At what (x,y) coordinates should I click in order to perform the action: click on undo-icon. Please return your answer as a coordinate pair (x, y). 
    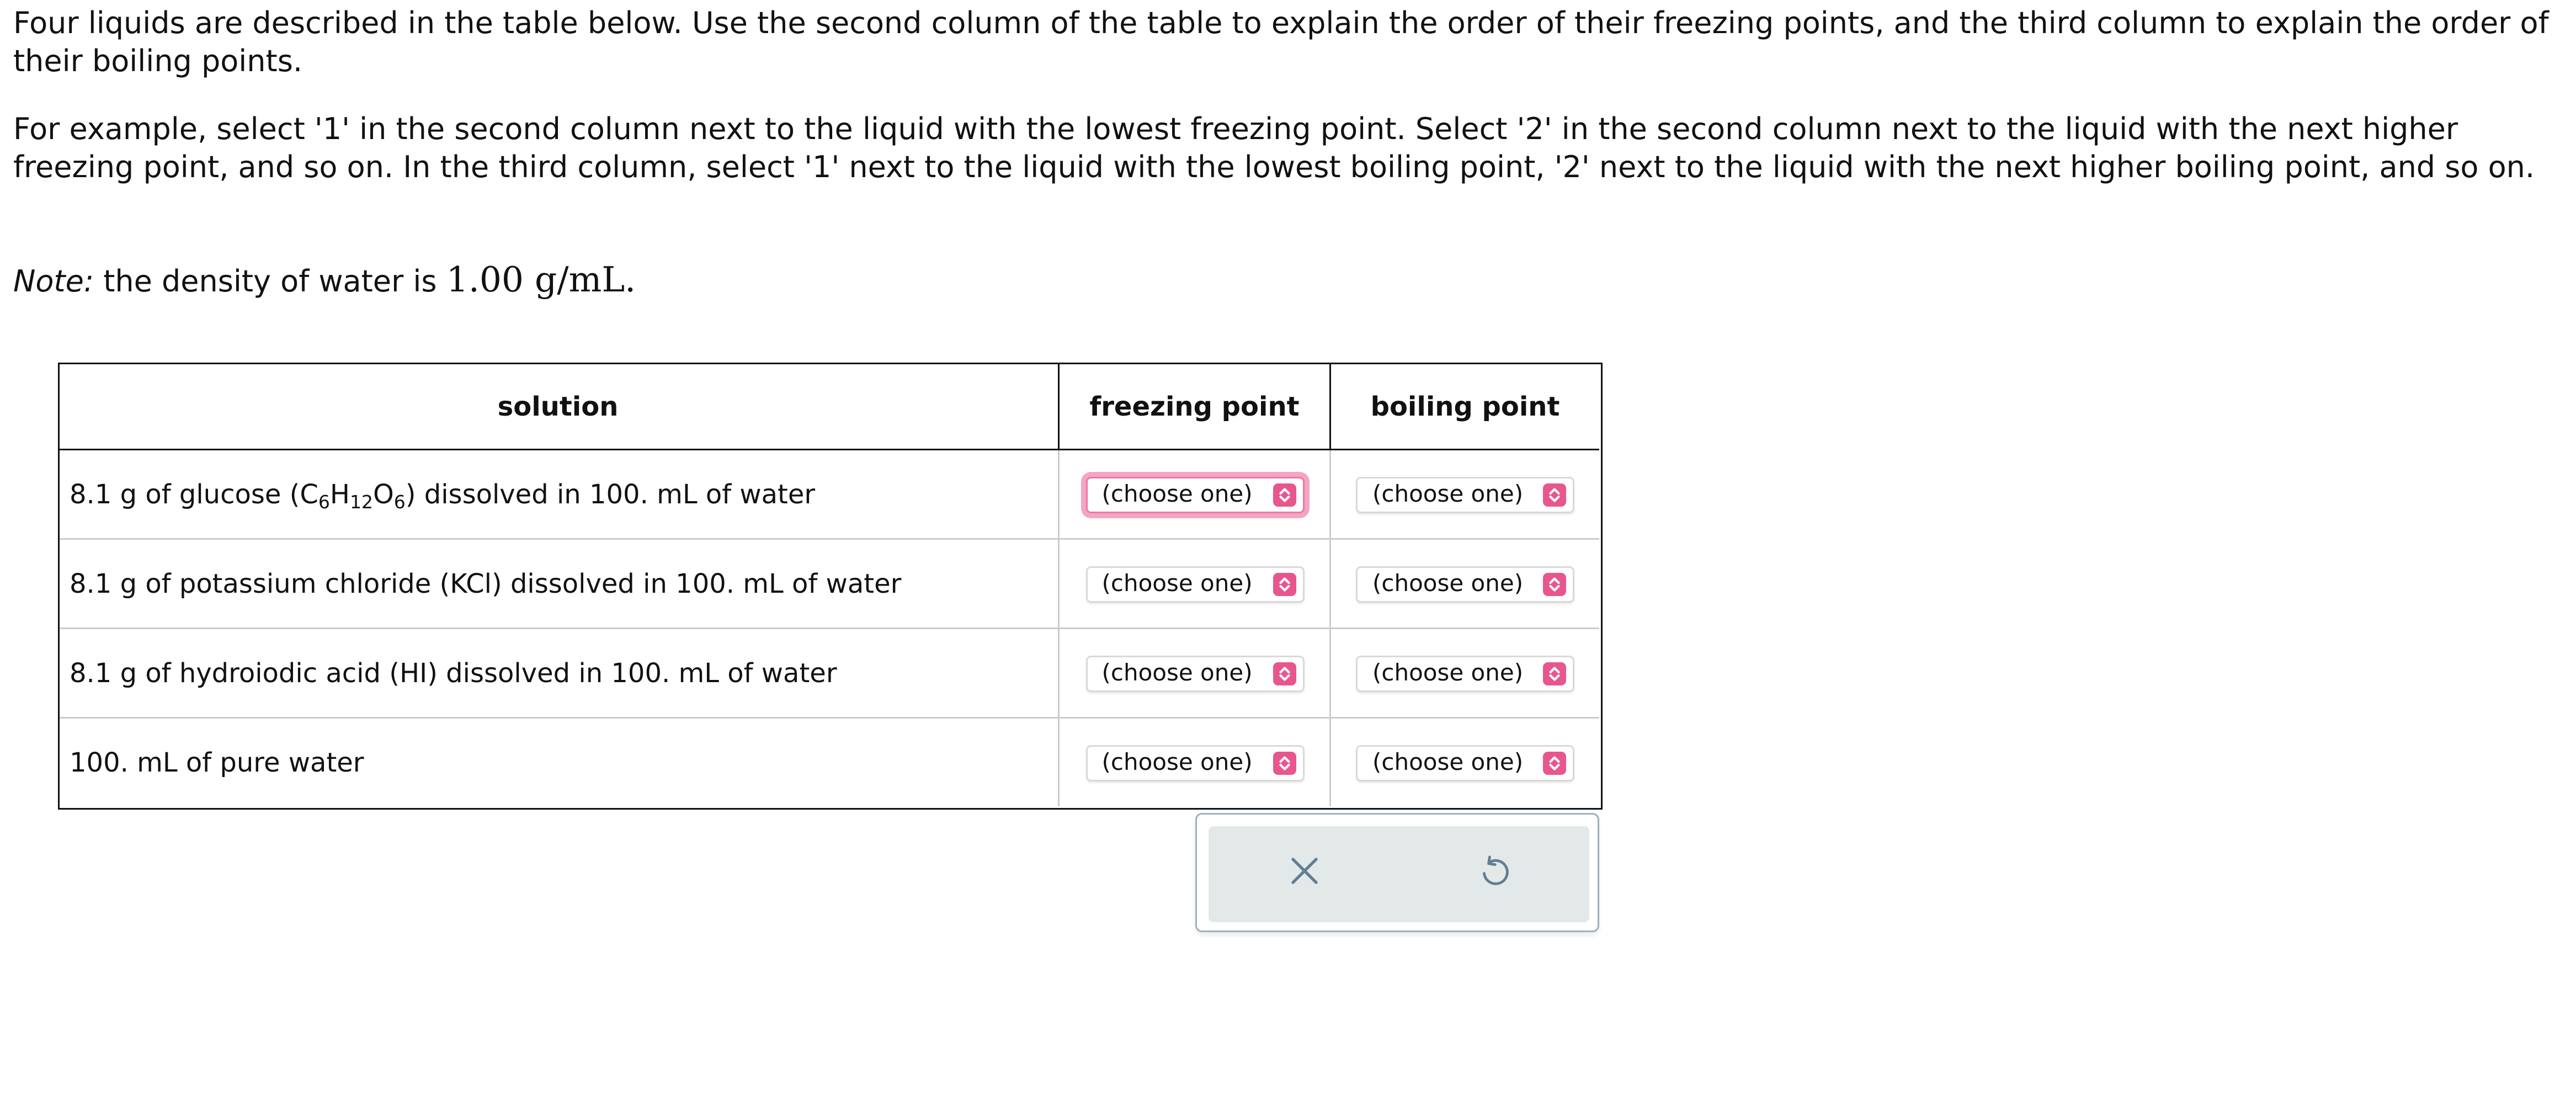
    Looking at the image, I should click on (1494, 874).